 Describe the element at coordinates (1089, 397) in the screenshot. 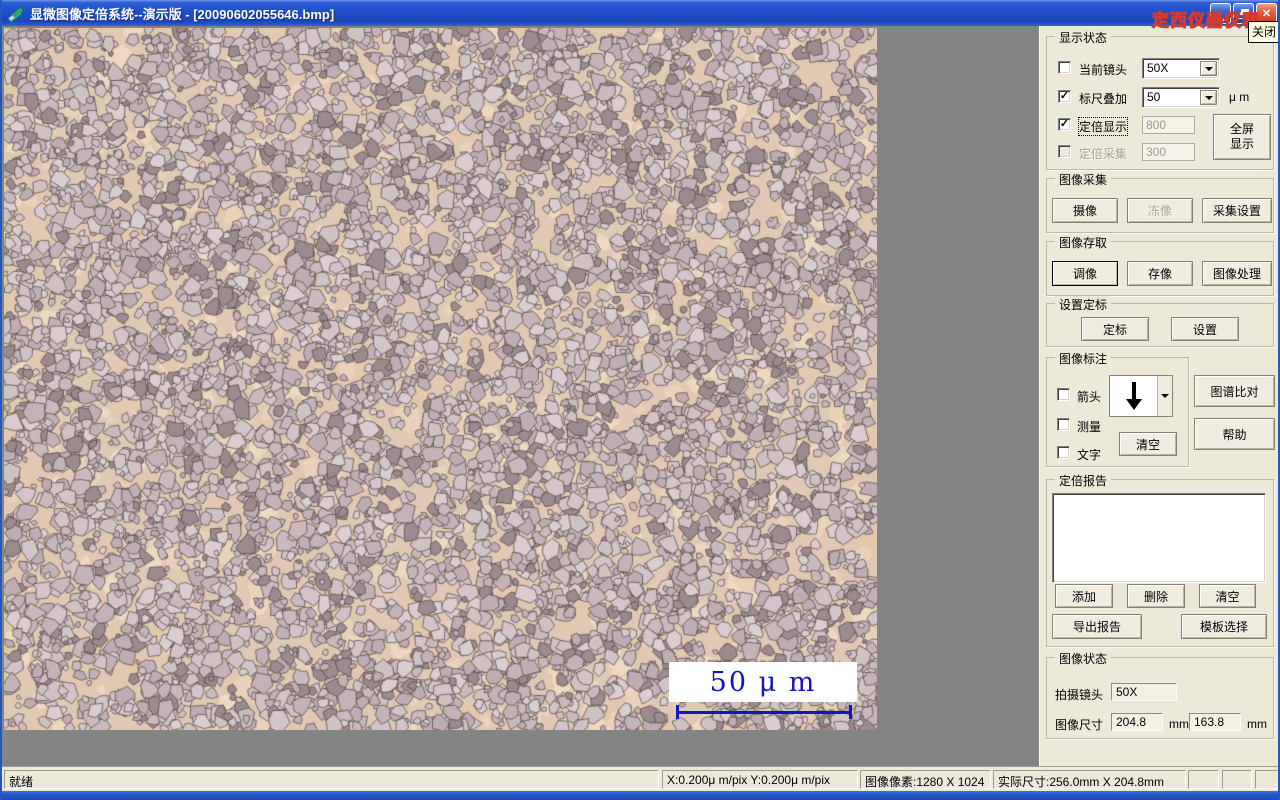

I see `arrow-label: 箭头` at that location.